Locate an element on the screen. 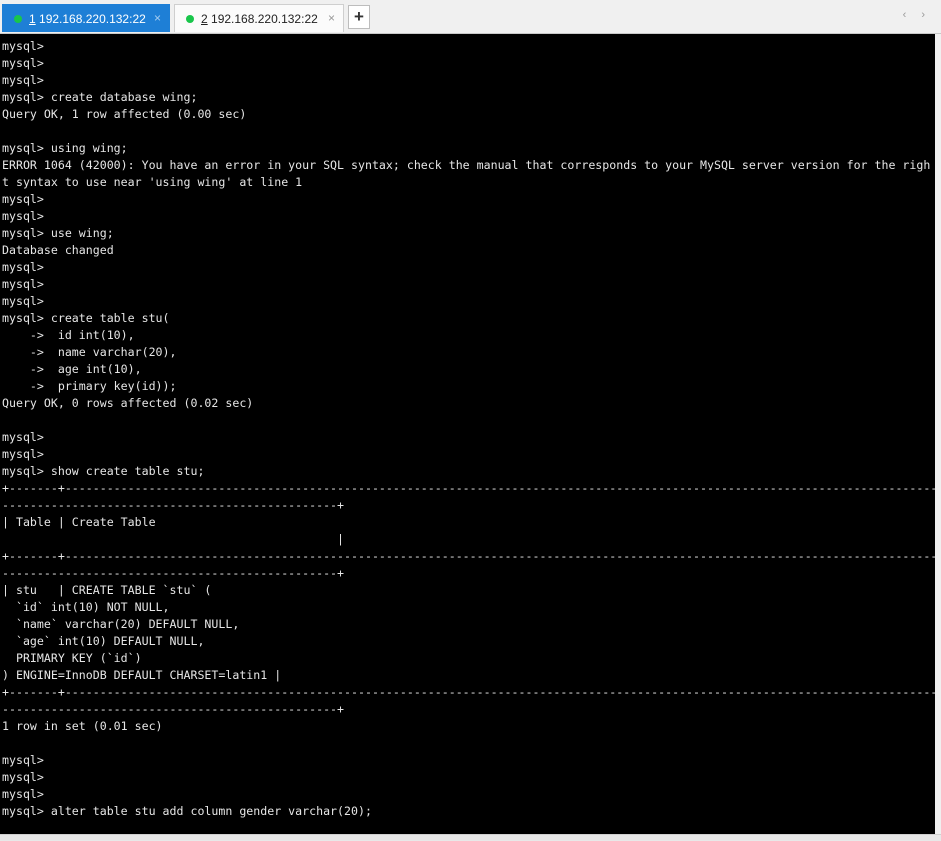  terminal-line: `name` varchar(20) DEFAULT NULL, is located at coordinates (121, 624).